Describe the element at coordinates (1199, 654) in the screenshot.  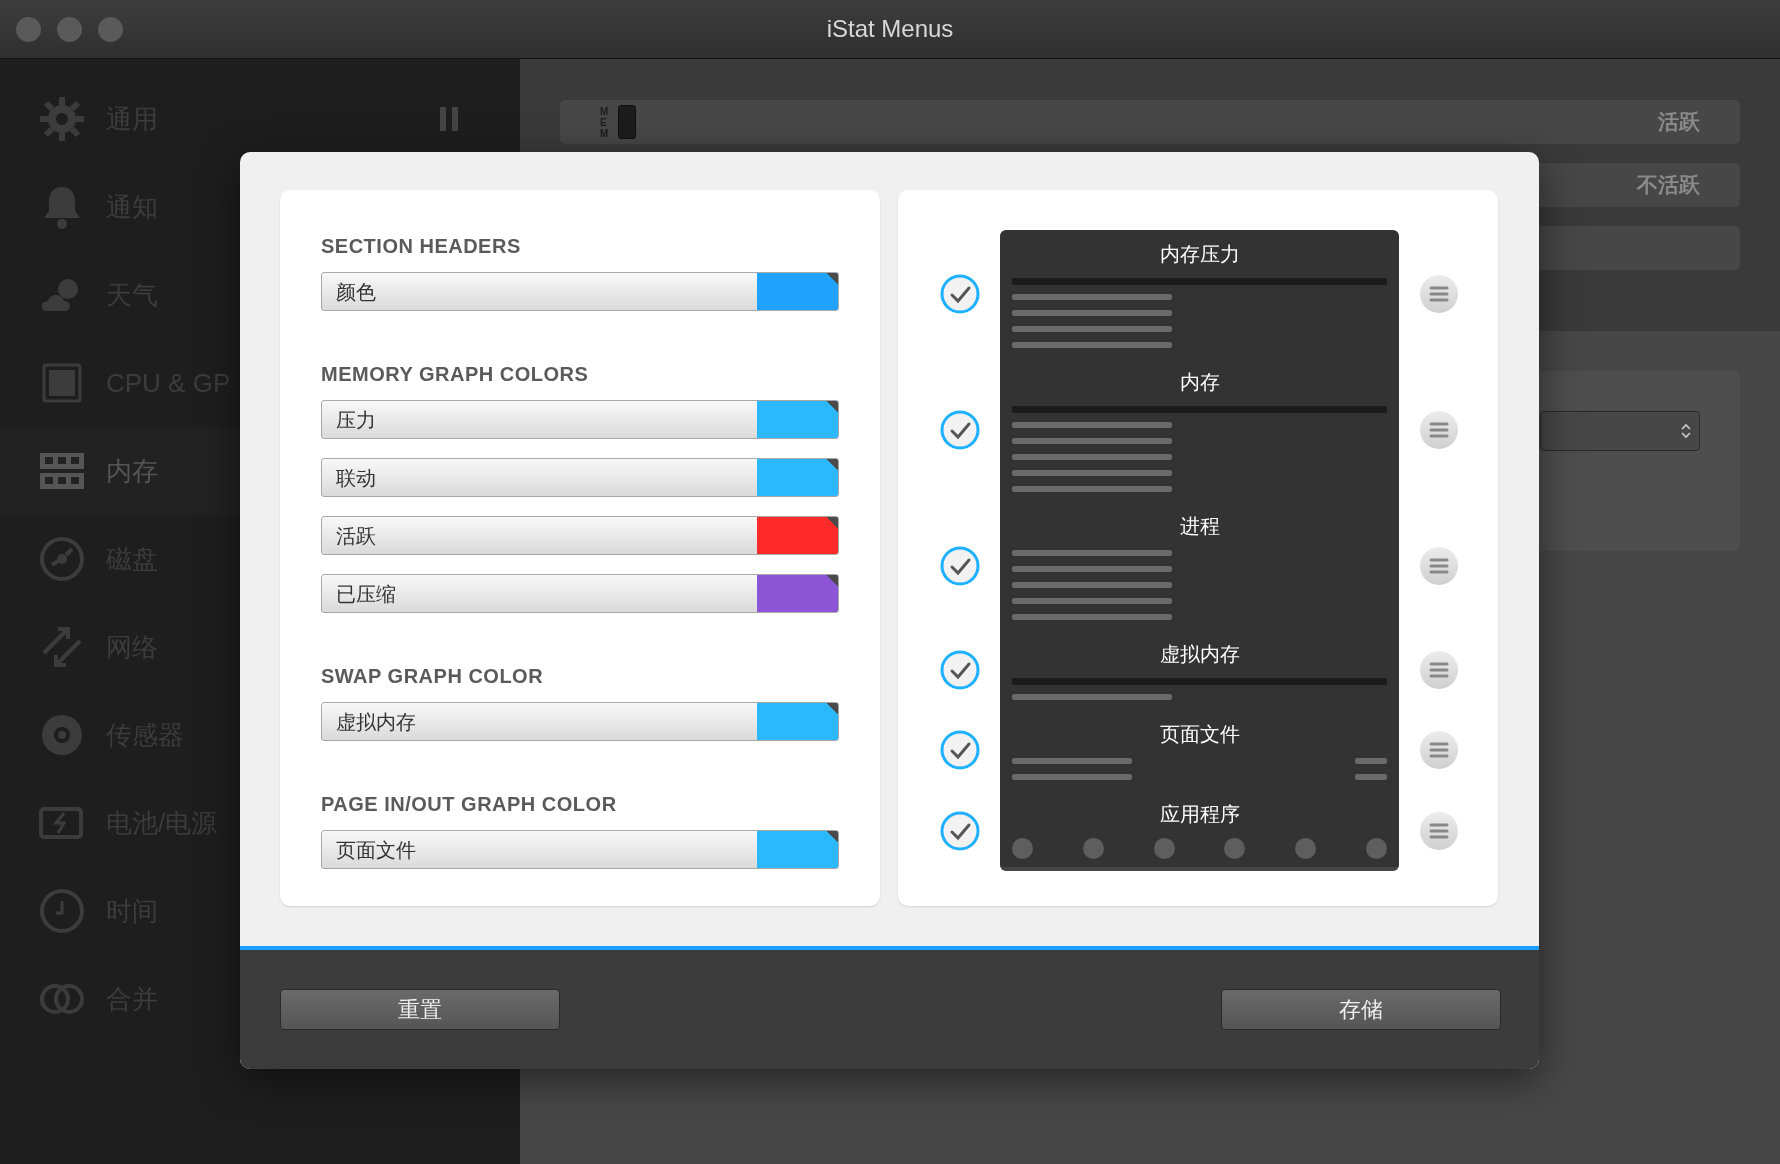
I see `widget-title: 虚拟内存` at that location.